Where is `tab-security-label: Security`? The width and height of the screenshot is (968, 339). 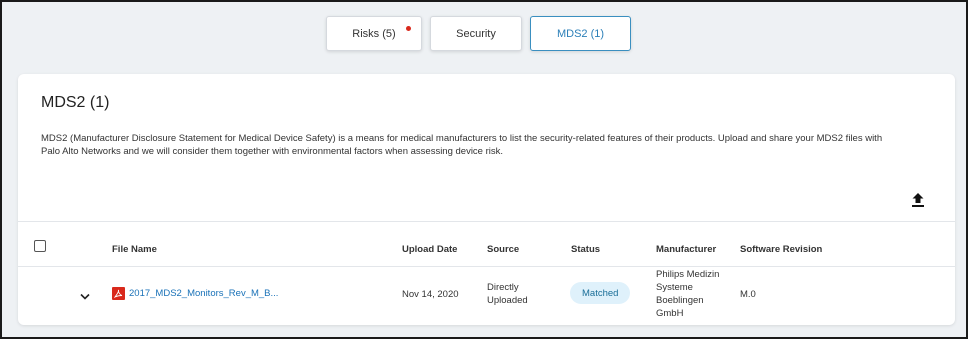 tab-security-label: Security is located at coordinates (476, 33).